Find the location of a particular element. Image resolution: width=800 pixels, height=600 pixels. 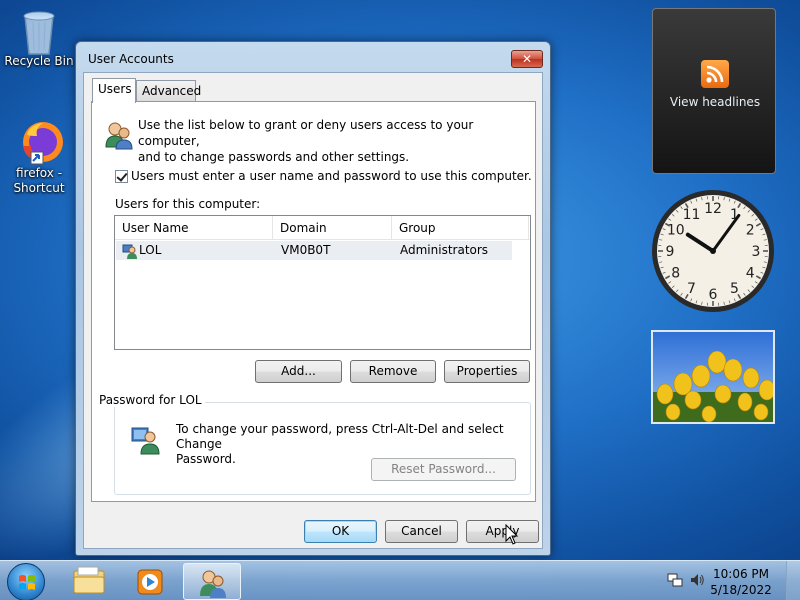

table-row: LOL VM0B0T Administrators is located at coordinates (314, 250).